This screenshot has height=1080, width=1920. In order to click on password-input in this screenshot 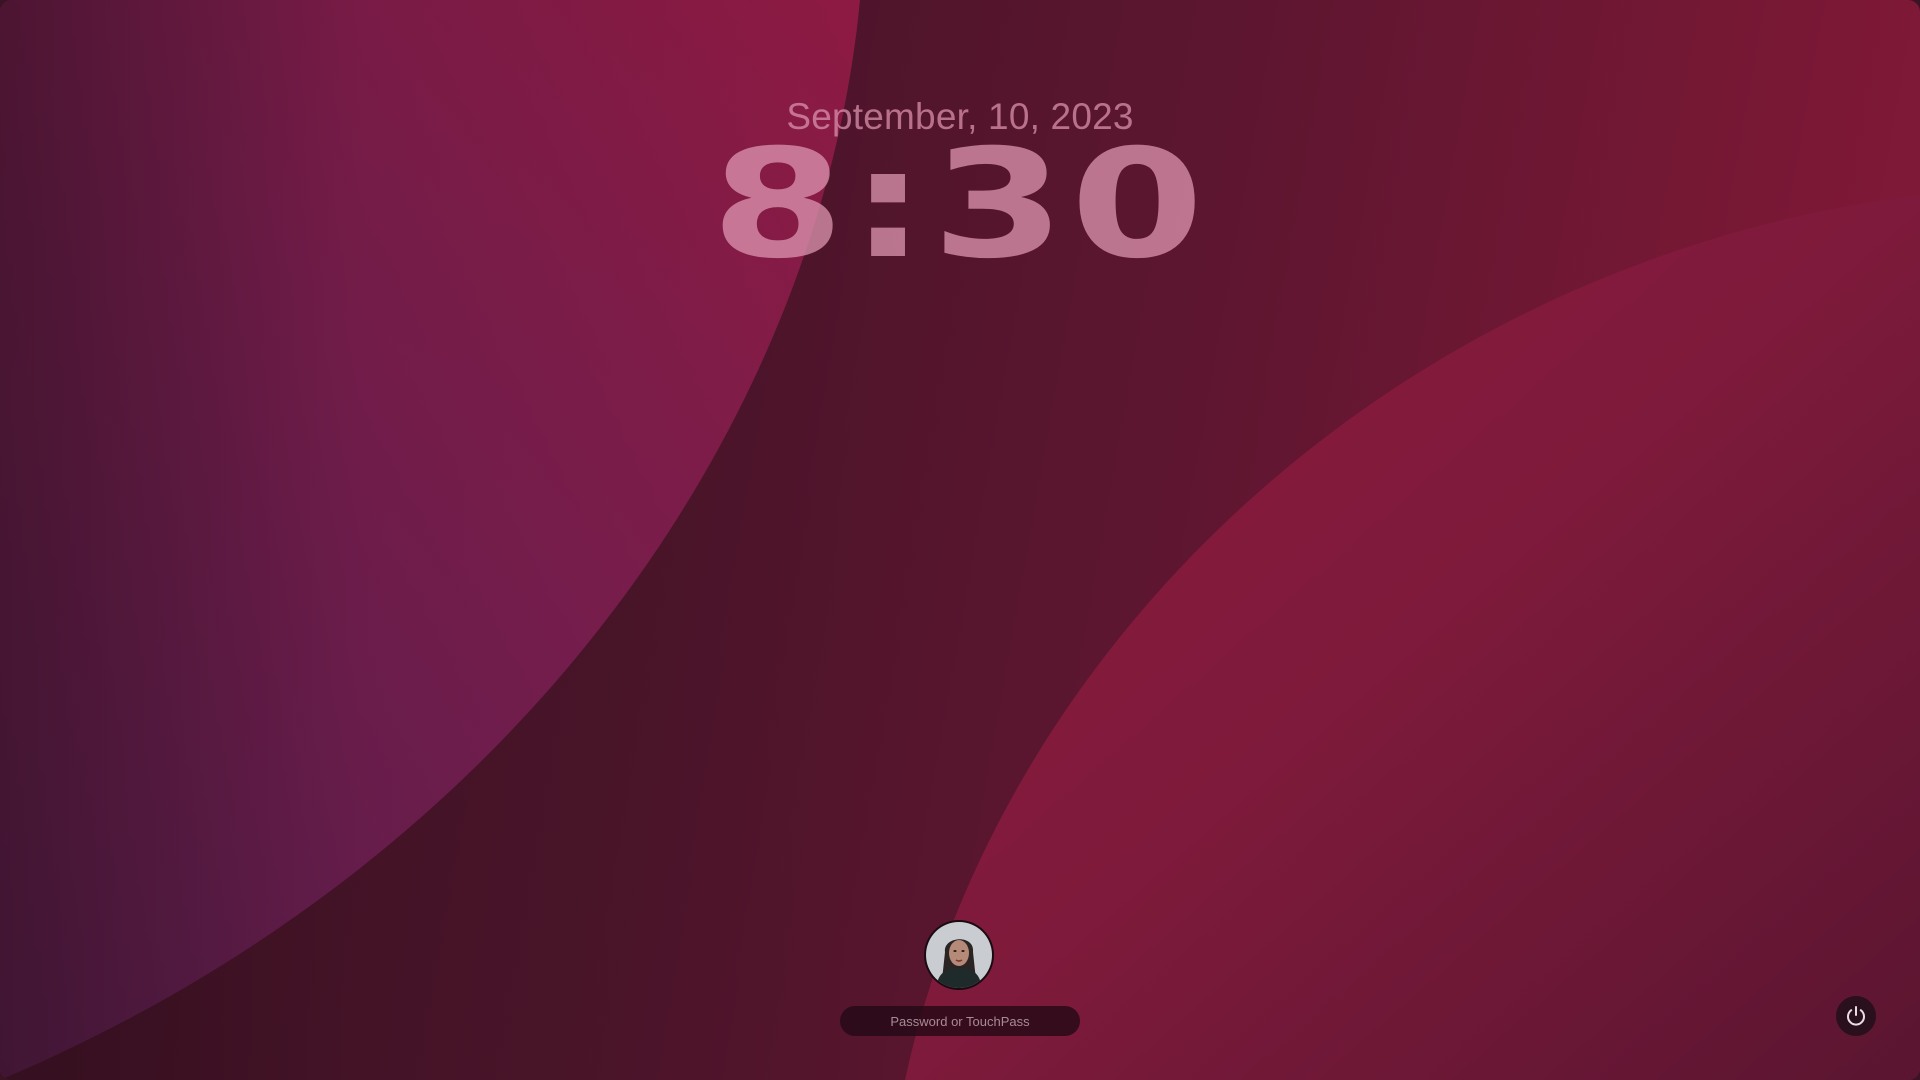, I will do `click(960, 1021)`.